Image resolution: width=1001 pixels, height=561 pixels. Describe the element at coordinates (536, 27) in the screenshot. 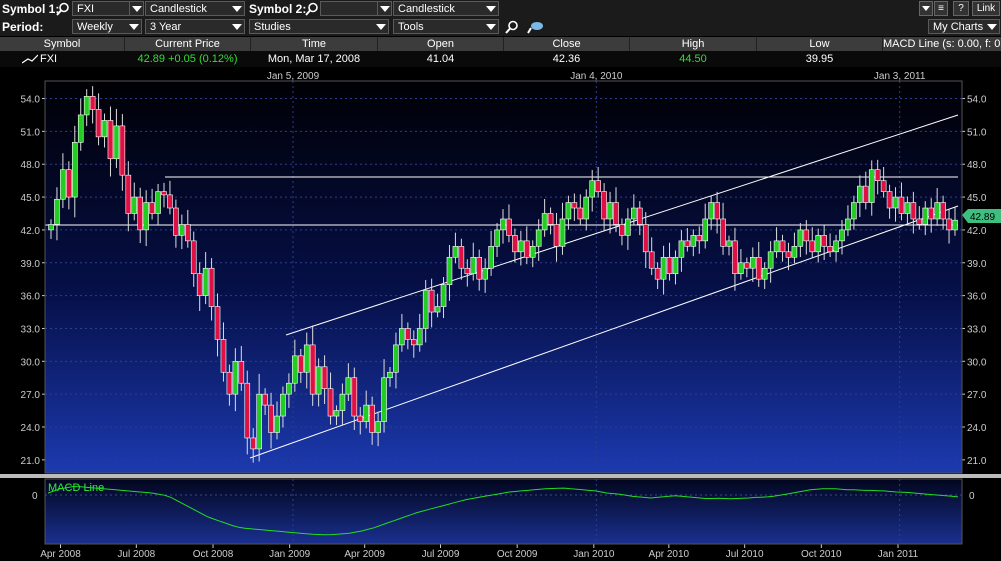

I see `chart-tool-icon` at that location.